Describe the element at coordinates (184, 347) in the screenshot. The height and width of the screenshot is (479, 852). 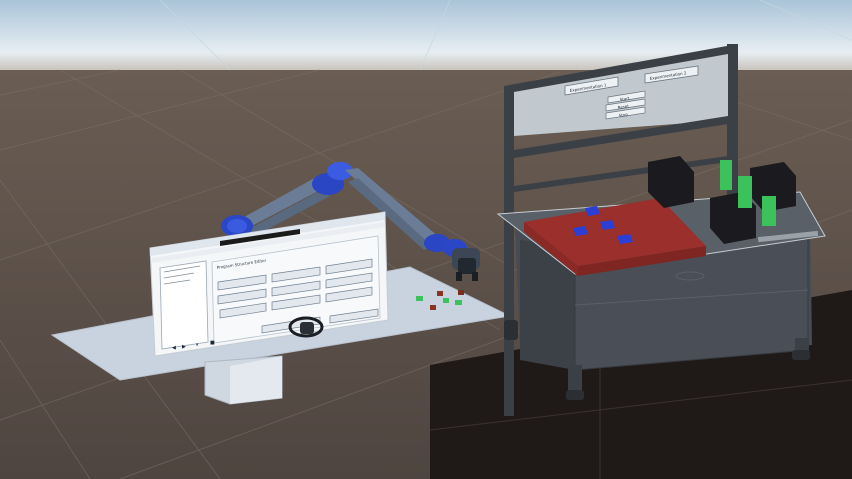
I see `nav-forward-icon: ▶` at that location.